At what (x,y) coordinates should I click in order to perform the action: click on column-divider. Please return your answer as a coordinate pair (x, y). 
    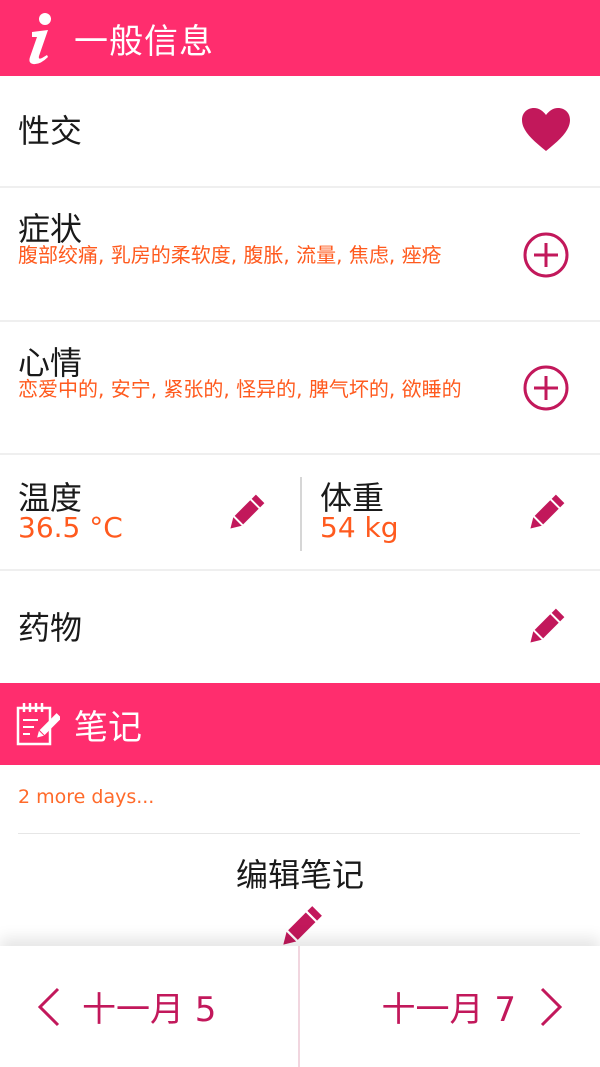
    Looking at the image, I should click on (301, 514).